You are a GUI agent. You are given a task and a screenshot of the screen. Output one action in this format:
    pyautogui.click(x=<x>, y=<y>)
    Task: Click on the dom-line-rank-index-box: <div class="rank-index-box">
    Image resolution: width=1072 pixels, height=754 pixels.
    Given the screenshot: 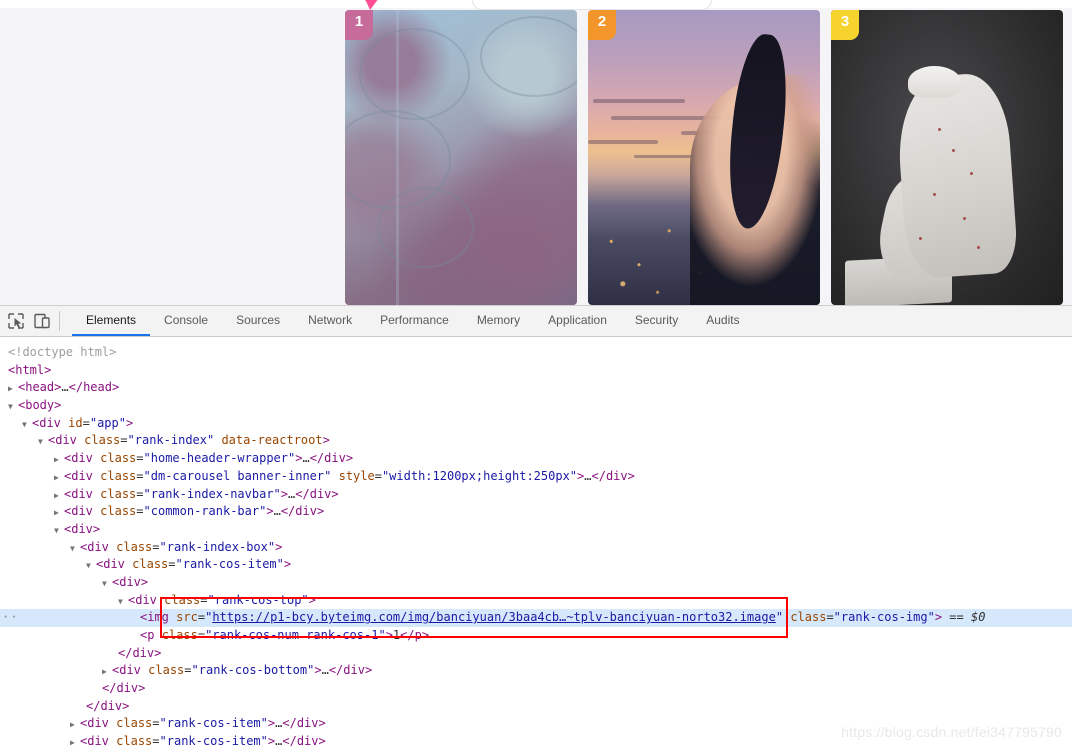 What is the action you would take?
    pyautogui.click(x=536, y=548)
    